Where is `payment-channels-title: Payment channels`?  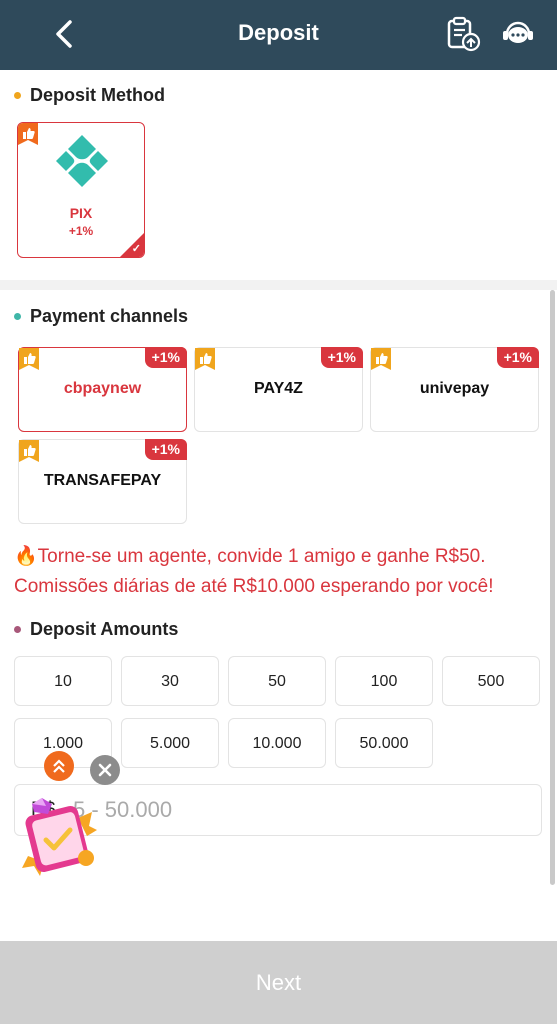 payment-channels-title: Payment channels is located at coordinates (109, 316).